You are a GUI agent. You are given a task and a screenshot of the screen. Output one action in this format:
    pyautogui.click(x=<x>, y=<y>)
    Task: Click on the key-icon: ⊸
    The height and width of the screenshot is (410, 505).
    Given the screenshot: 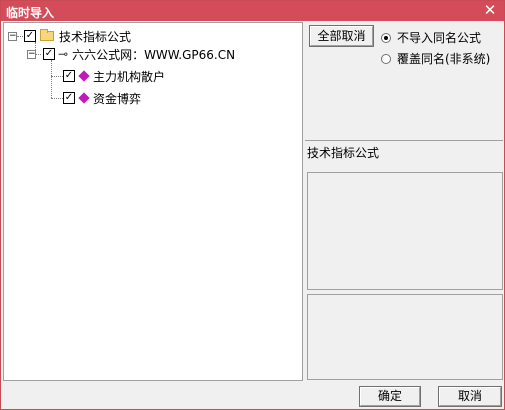 What is the action you would take?
    pyautogui.click(x=63, y=54)
    